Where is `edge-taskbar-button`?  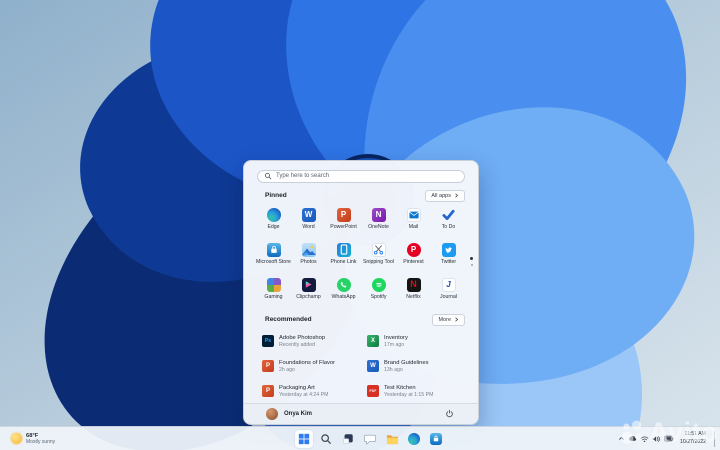 edge-taskbar-button is located at coordinates (414, 439).